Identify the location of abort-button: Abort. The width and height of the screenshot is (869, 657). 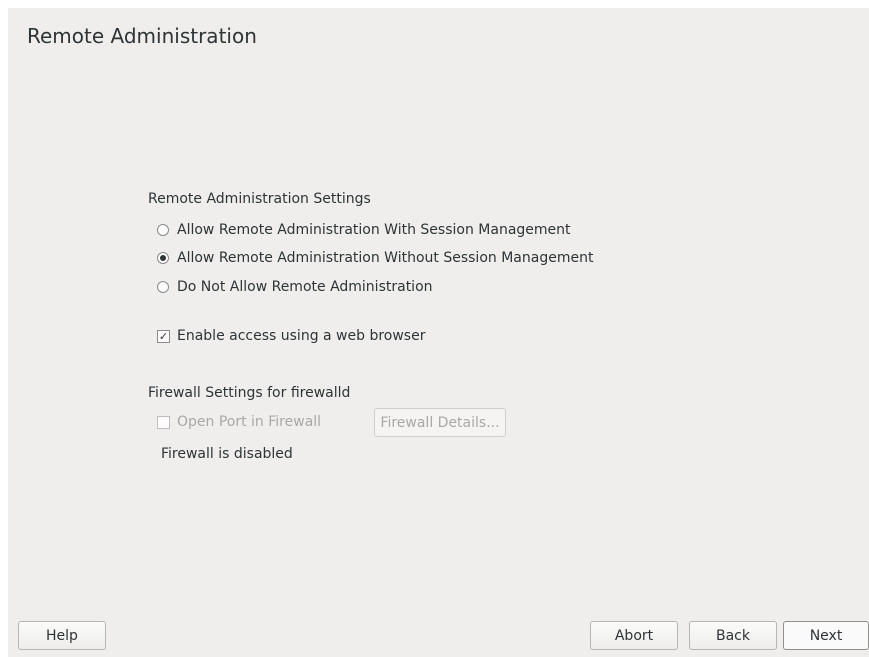
(634, 635).